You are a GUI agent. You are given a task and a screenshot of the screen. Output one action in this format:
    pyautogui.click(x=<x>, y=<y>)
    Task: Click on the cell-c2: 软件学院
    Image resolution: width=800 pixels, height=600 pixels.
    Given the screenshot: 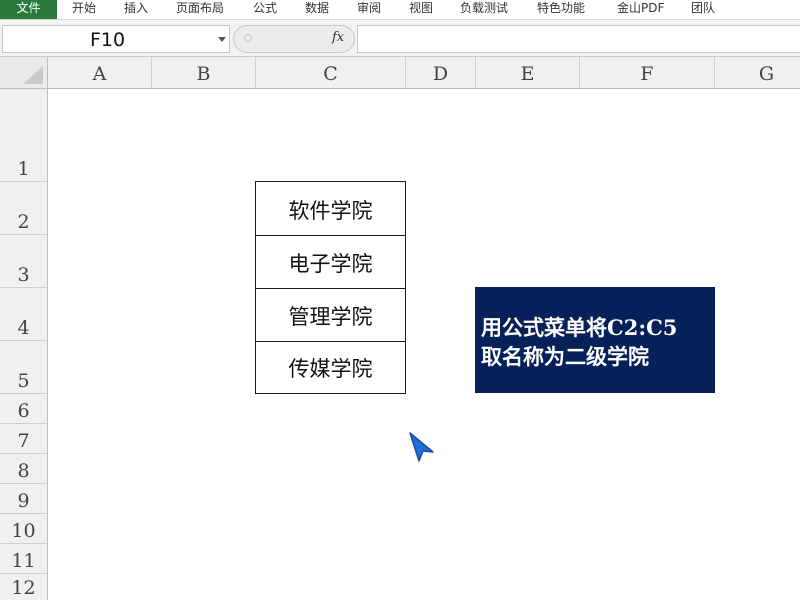 What is the action you would take?
    pyautogui.click(x=330, y=208)
    